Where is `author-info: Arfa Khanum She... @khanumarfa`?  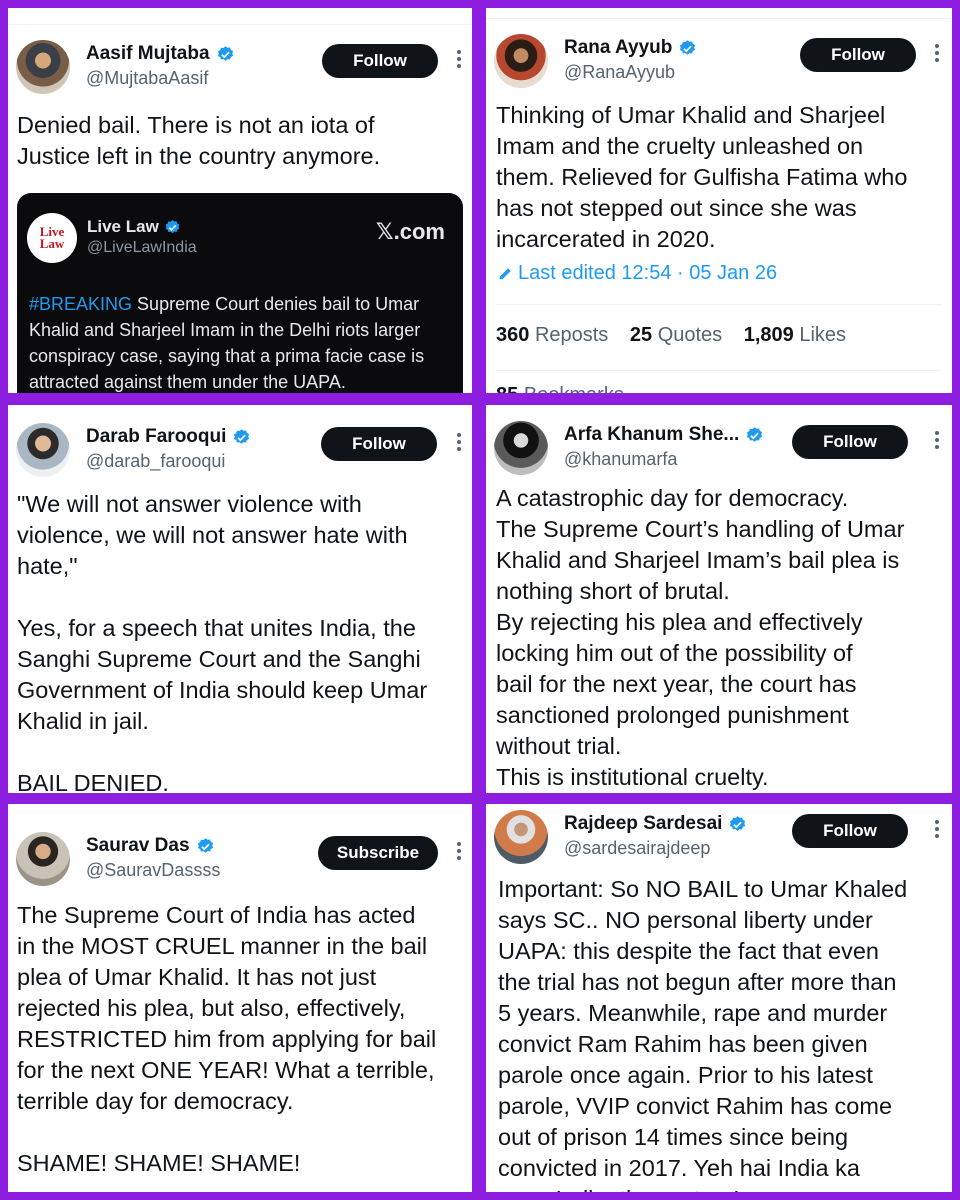 author-info: Arfa Khanum She... @khanumarfa is located at coordinates (664, 447).